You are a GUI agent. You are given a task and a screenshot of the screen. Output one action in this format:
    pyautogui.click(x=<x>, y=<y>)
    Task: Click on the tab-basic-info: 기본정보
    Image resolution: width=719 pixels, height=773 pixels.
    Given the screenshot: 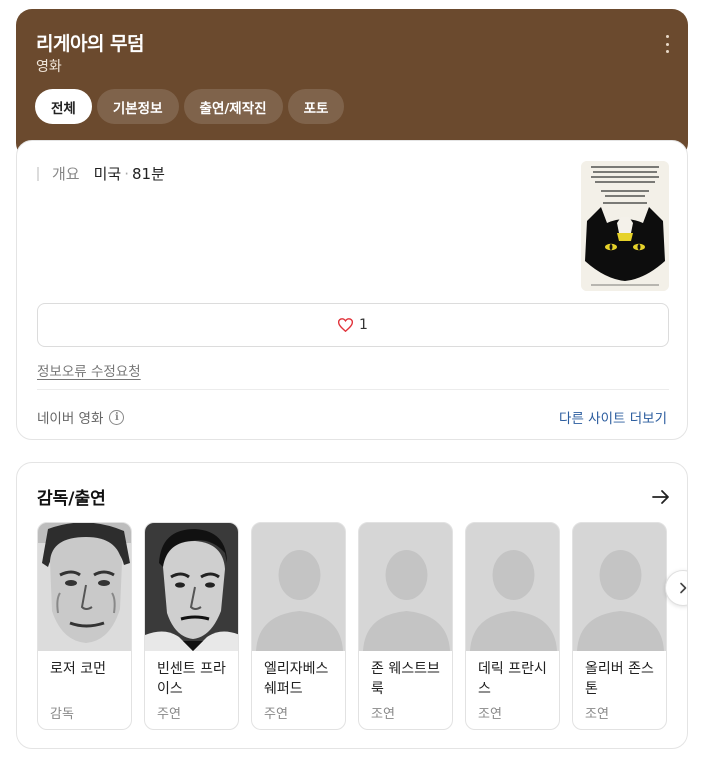 What is the action you would take?
    pyautogui.click(x=137, y=106)
    